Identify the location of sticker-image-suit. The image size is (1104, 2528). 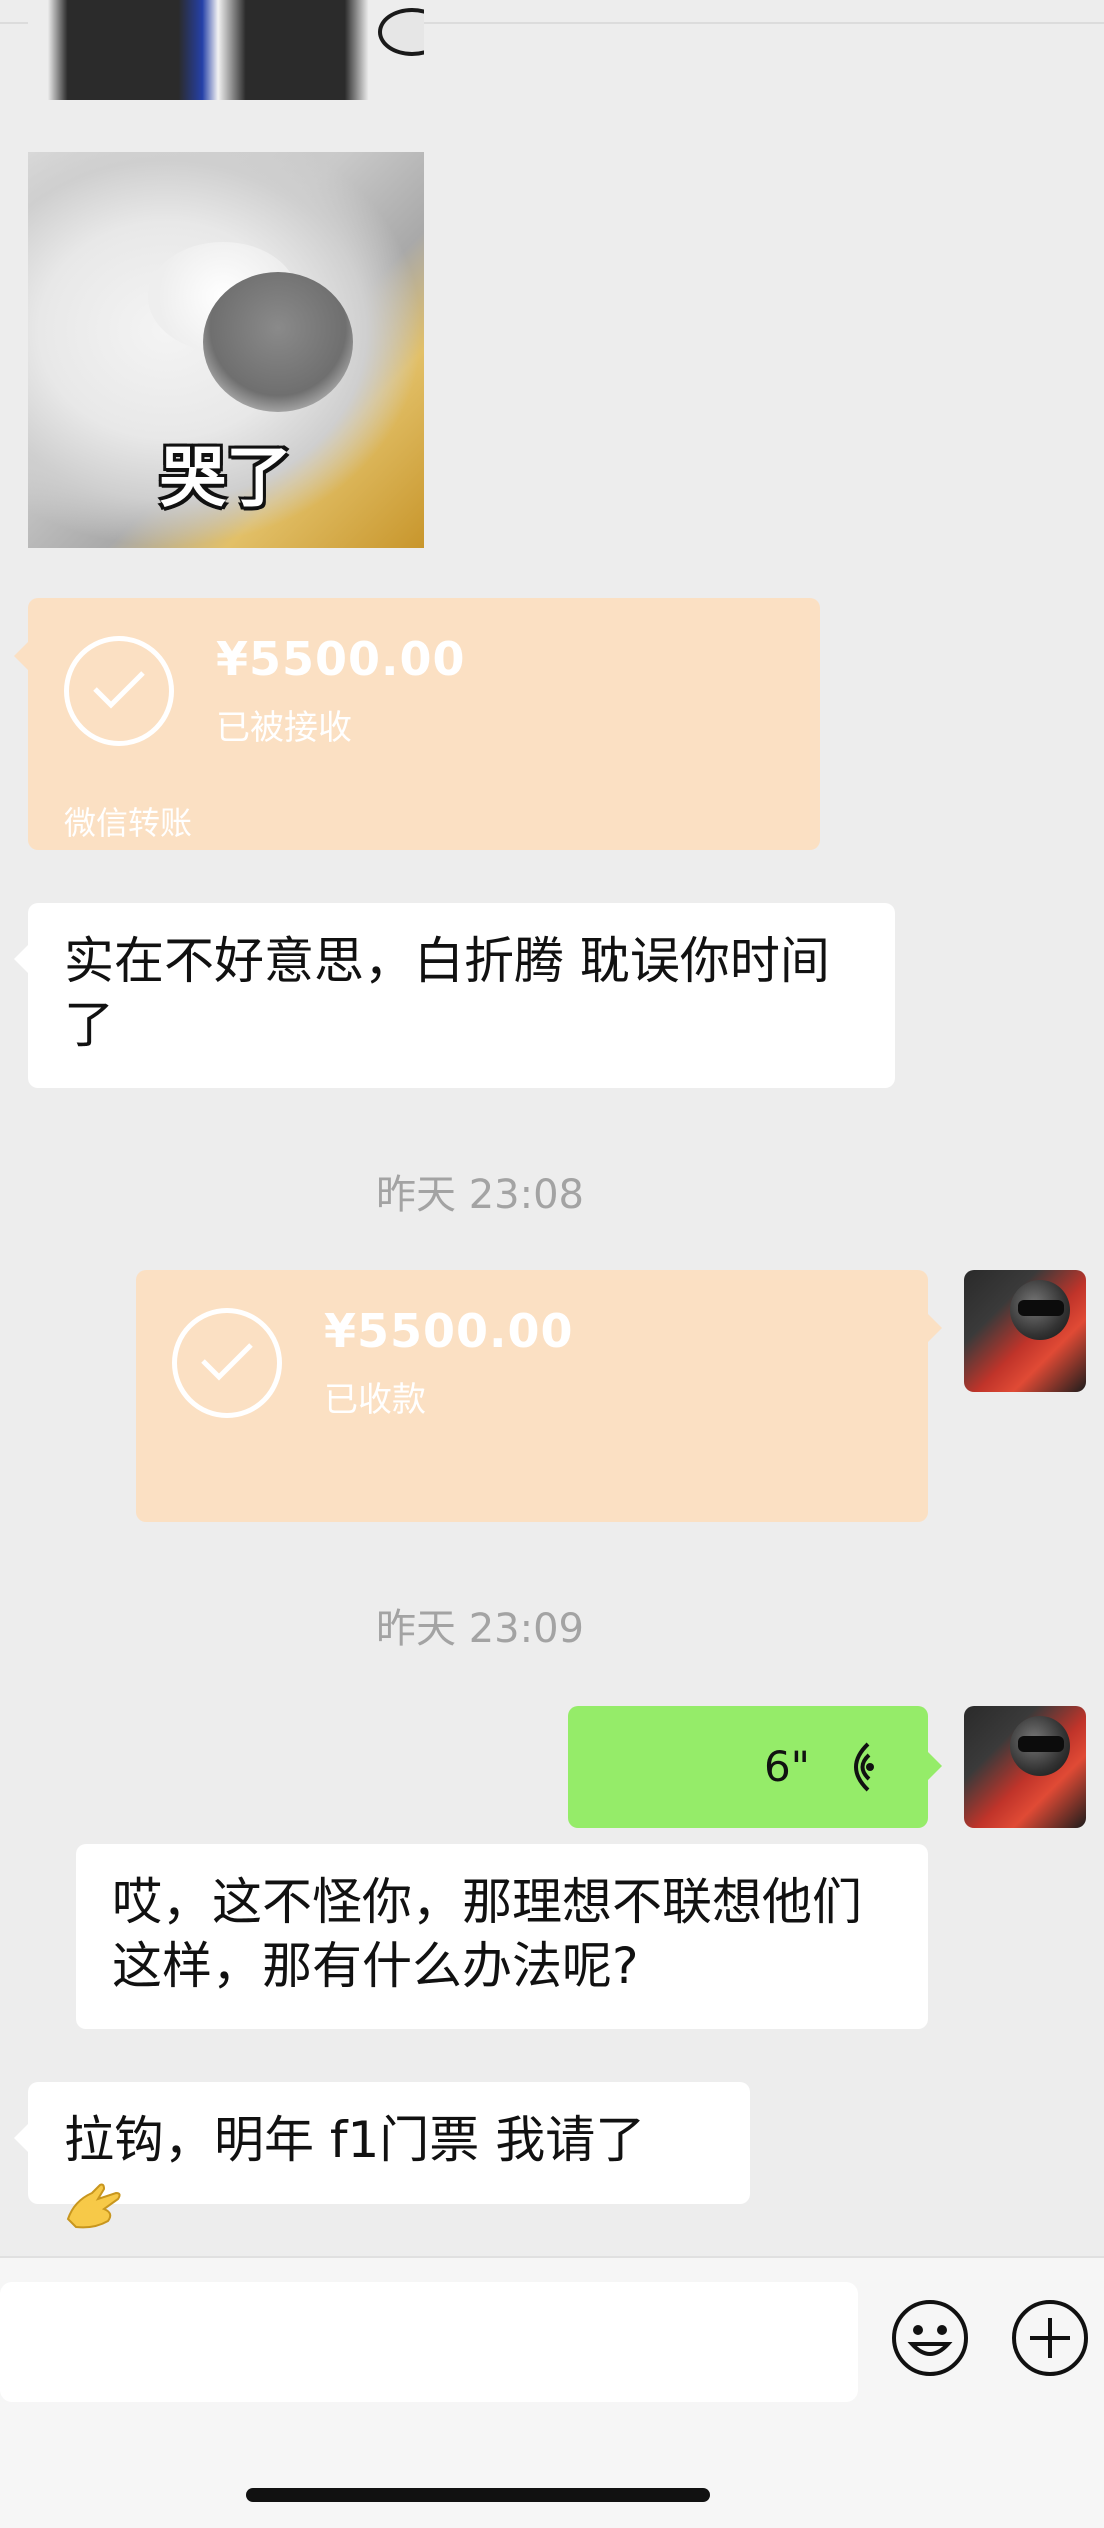
(226, 50).